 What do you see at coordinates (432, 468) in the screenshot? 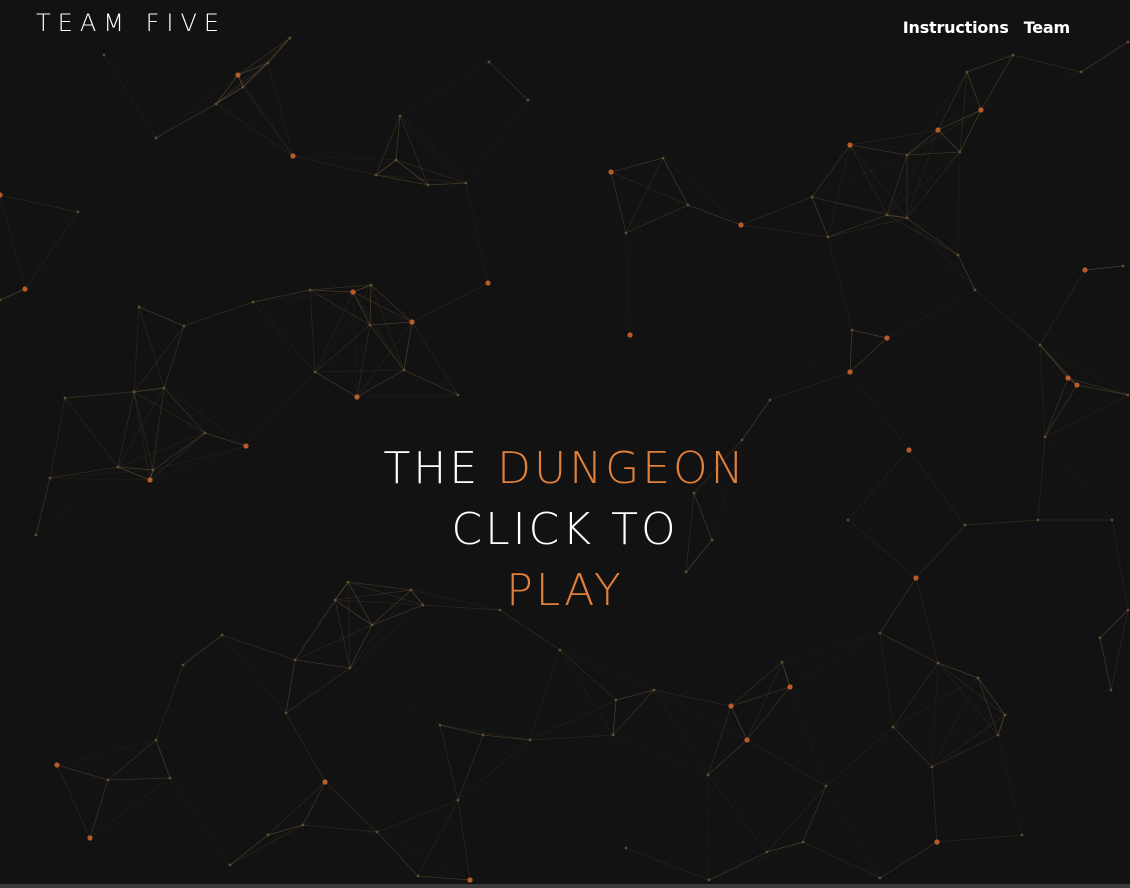
I see `hero-title-the: THE` at bounding box center [432, 468].